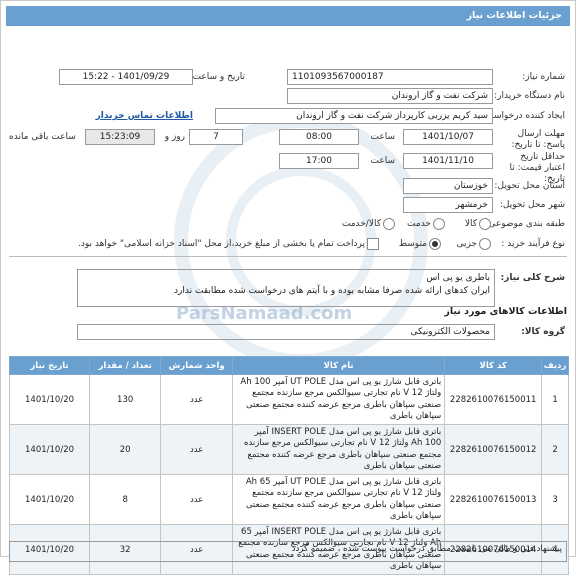 The height and width of the screenshot is (575, 576). What do you see at coordinates (383, 161) in the screenshot?
I see `validity-time-label: ساعت` at bounding box center [383, 161].